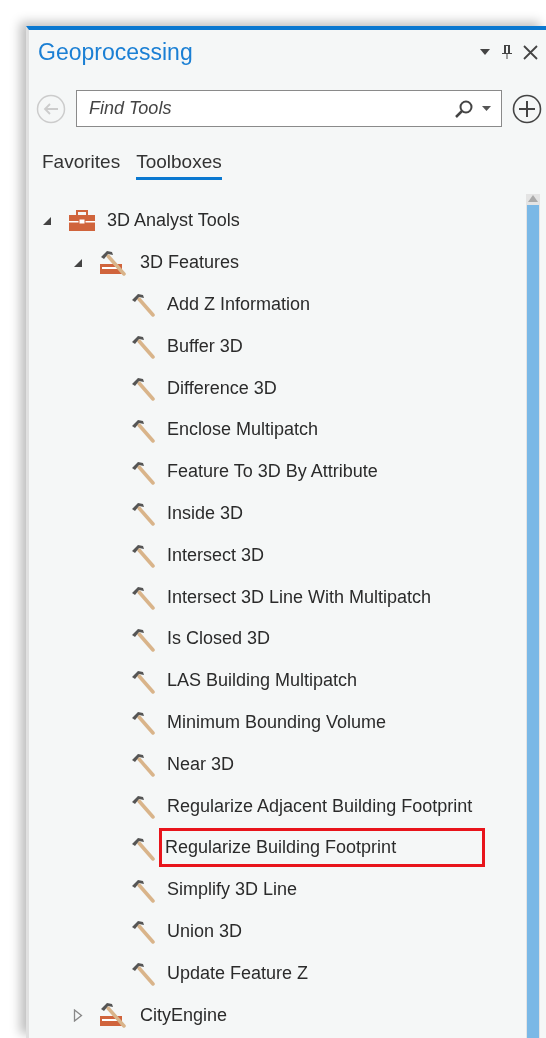 Image resolution: width=546 pixels, height=1038 pixels. I want to click on tree-item: Union 3D, so click(205, 931).